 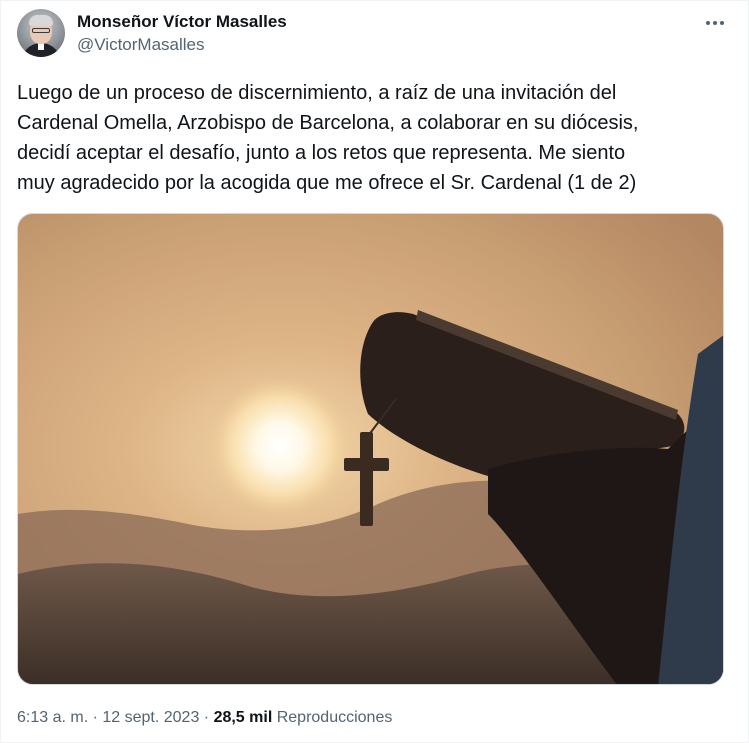 What do you see at coordinates (366, 479) in the screenshot?
I see `cross-vertical` at bounding box center [366, 479].